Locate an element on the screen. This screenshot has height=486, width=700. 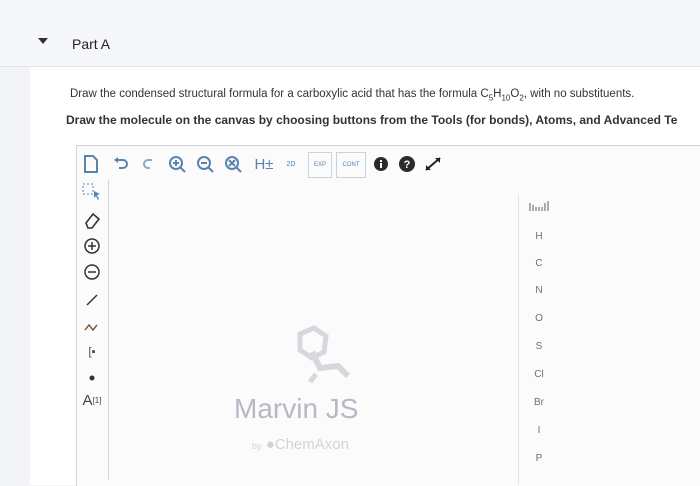
redo-icon is located at coordinates (149, 164).